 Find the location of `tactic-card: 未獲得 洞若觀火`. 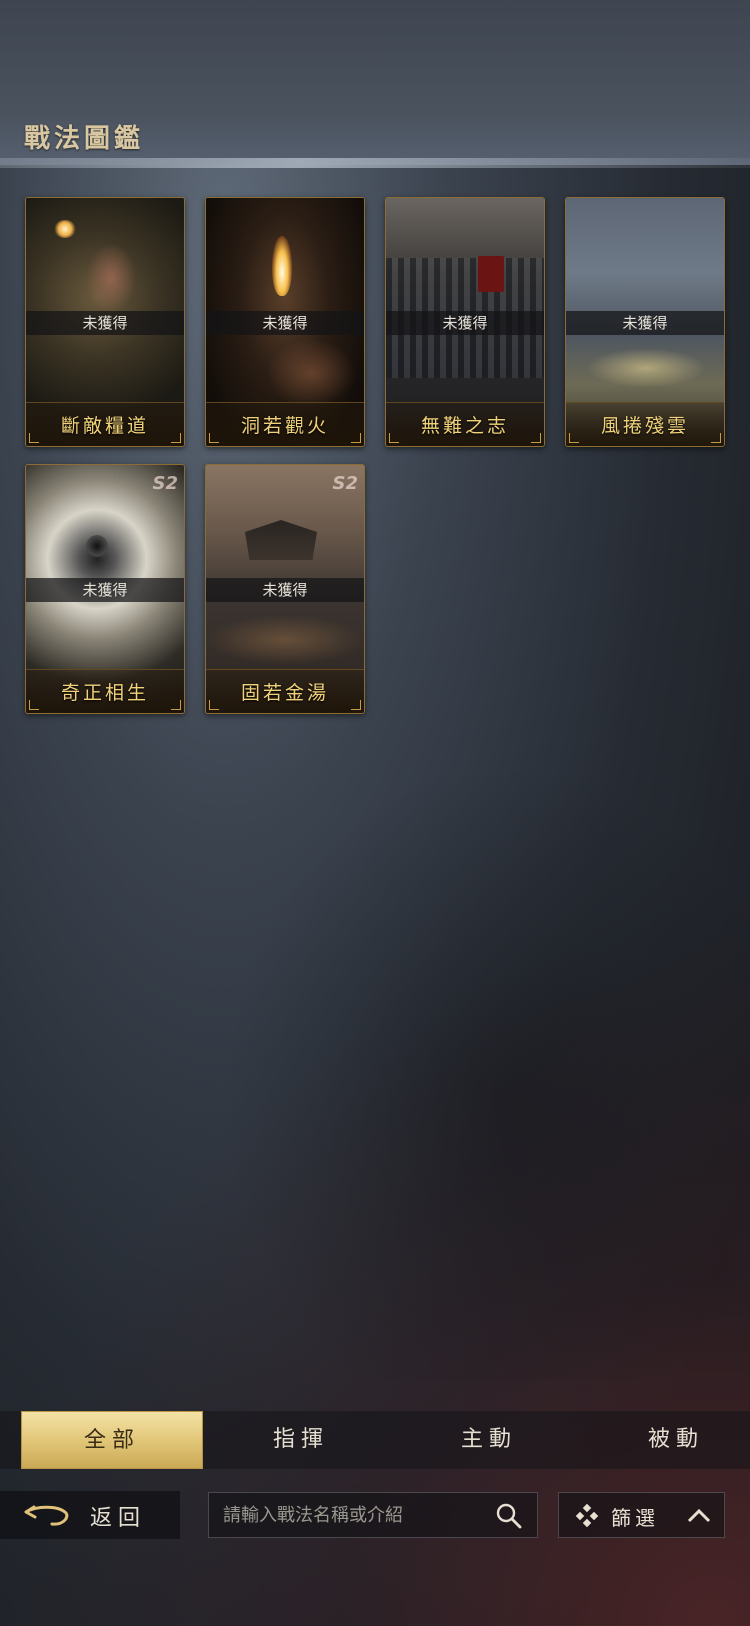

tactic-card: 未獲得 洞若觀火 is located at coordinates (285, 322).